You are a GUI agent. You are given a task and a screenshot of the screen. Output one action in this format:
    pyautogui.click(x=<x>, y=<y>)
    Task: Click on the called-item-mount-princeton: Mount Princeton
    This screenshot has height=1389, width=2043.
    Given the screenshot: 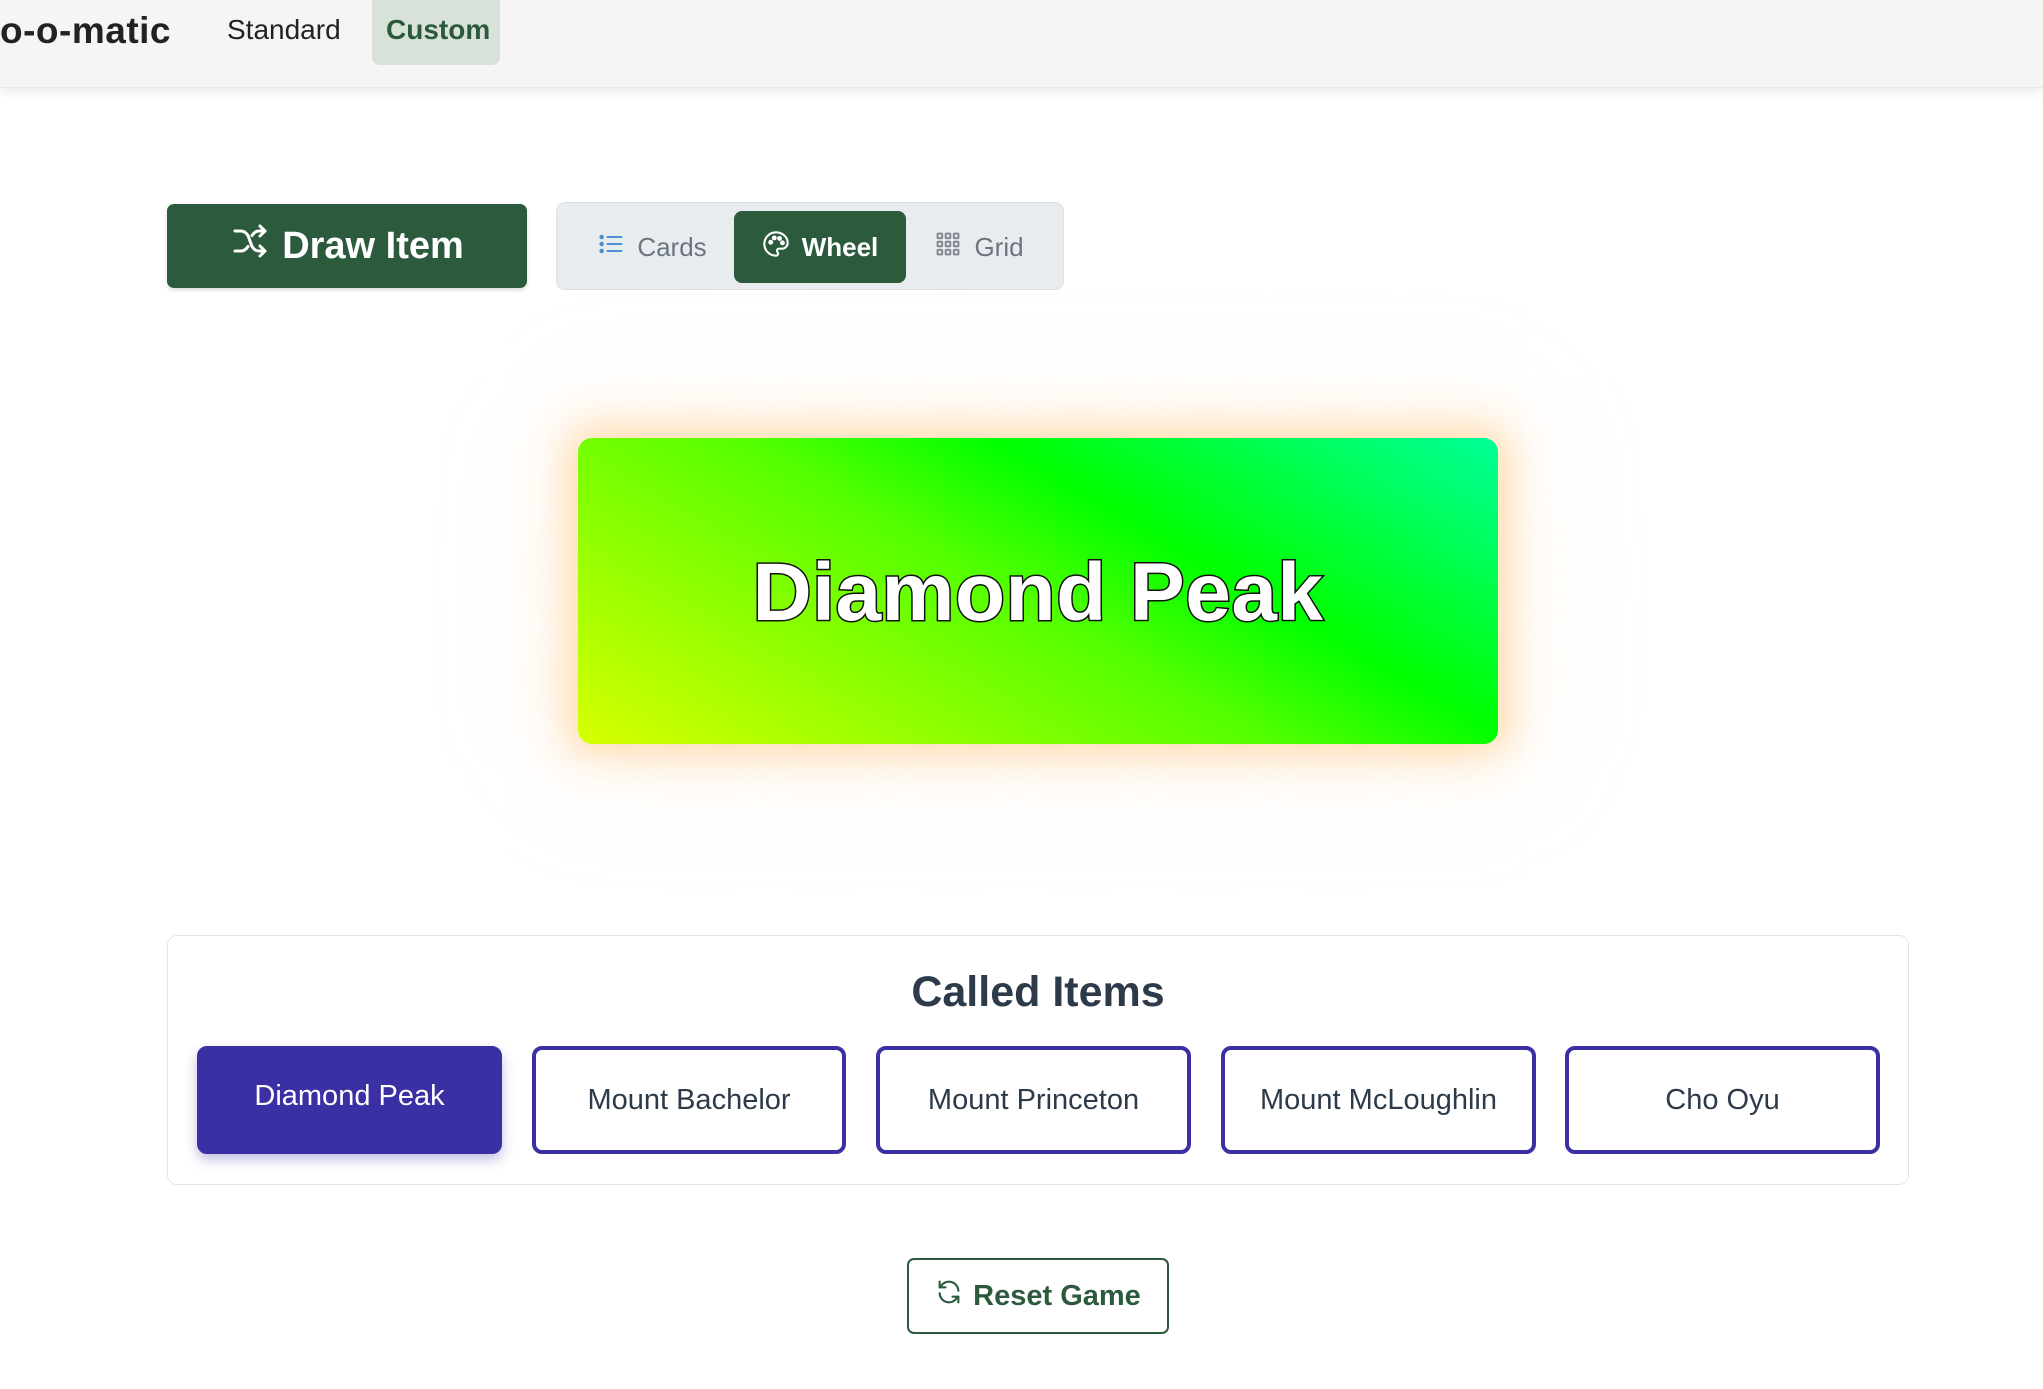 What is the action you would take?
    pyautogui.click(x=1033, y=1100)
    